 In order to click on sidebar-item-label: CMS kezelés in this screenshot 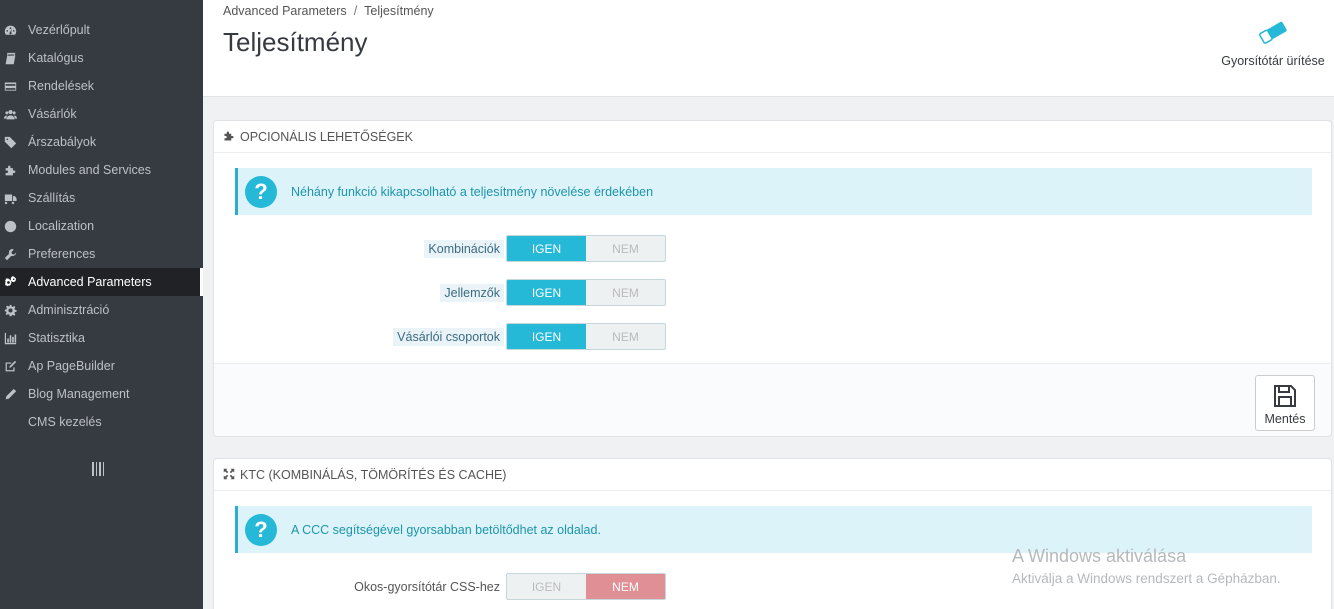, I will do `click(65, 422)`.